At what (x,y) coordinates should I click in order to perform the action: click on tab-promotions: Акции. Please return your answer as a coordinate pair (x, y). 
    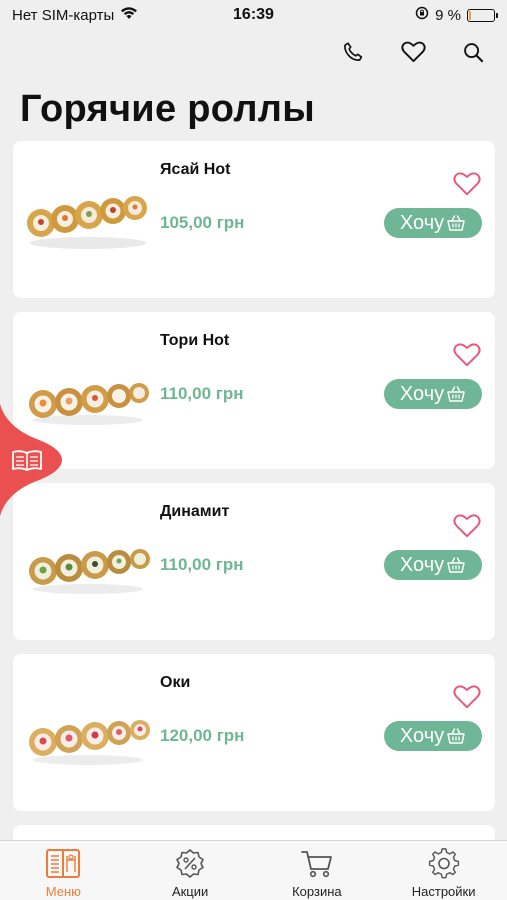
    Looking at the image, I should click on (190, 870).